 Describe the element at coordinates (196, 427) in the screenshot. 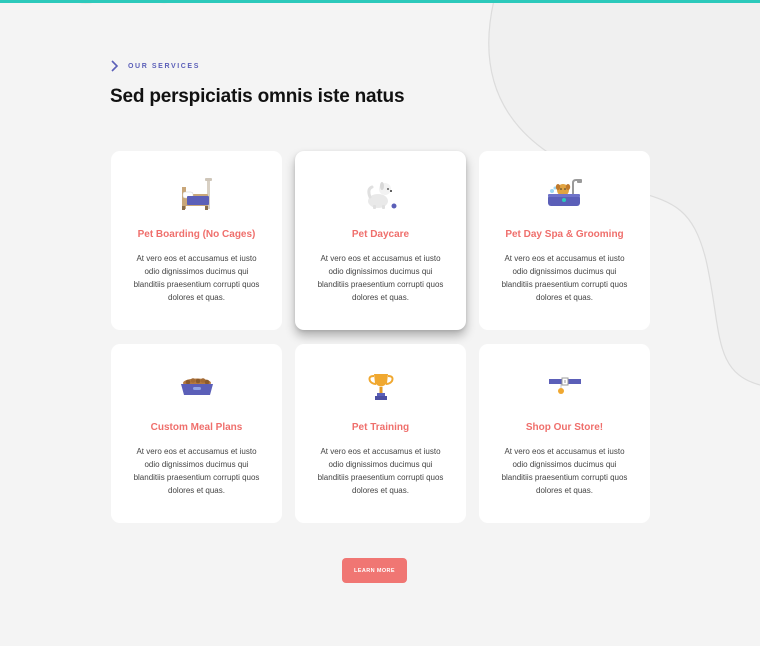

I see `service-title: Custom Meal Plans` at that location.